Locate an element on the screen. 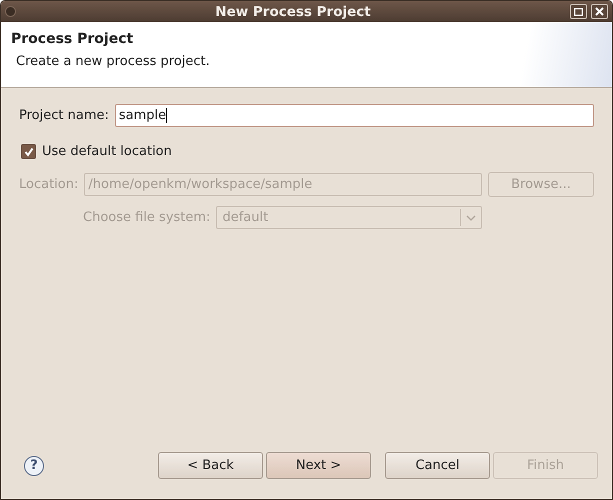 Image resolution: width=613 pixels, height=500 pixels. window-menu-icon is located at coordinates (10, 11).